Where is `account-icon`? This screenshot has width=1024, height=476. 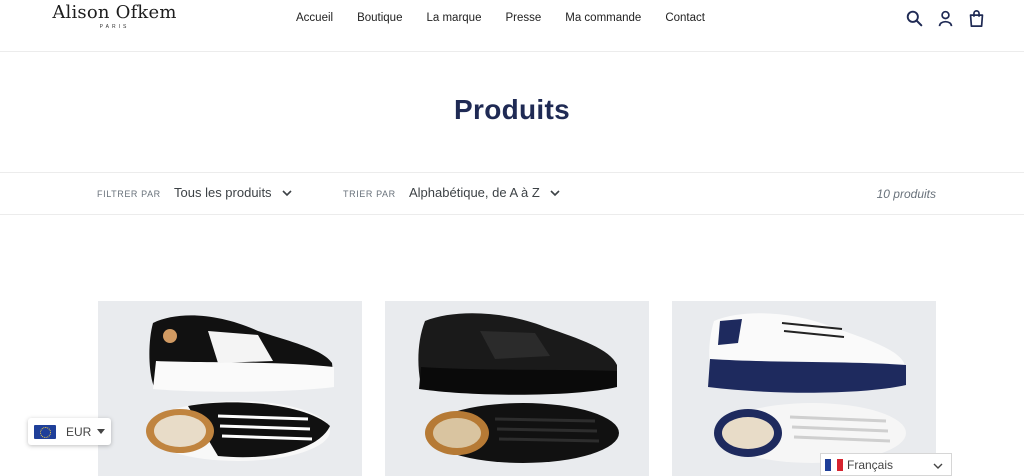
account-icon is located at coordinates (945, 18).